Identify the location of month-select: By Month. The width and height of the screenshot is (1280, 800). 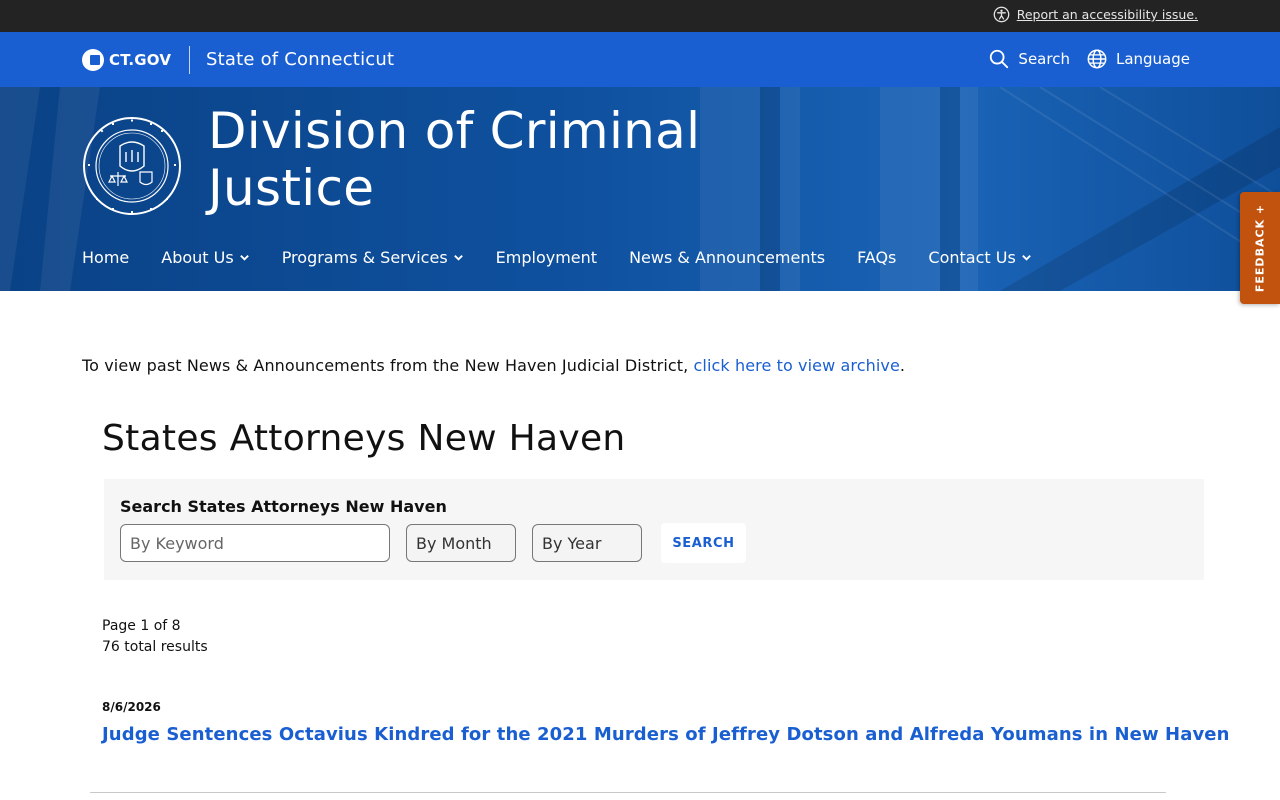
(461, 543).